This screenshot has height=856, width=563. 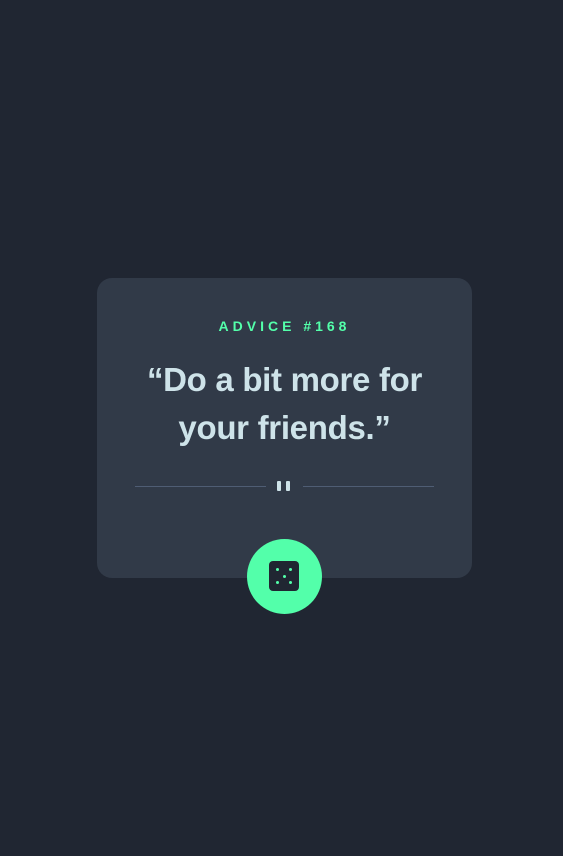 What do you see at coordinates (284, 326) in the screenshot?
I see `advice-id-label: ADVICE #168` at bounding box center [284, 326].